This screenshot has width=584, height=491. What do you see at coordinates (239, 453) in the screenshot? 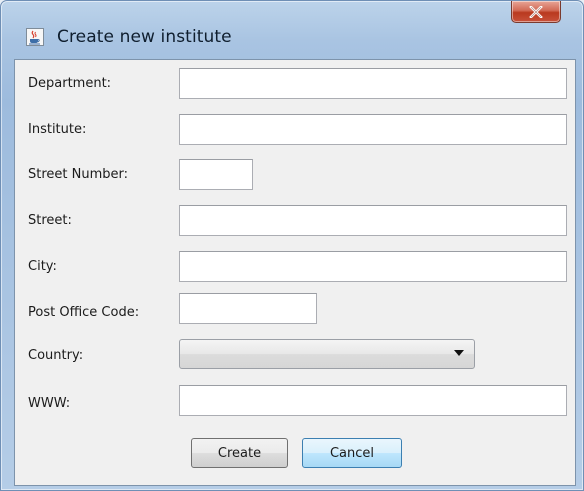
I see `create-button: Create` at bounding box center [239, 453].